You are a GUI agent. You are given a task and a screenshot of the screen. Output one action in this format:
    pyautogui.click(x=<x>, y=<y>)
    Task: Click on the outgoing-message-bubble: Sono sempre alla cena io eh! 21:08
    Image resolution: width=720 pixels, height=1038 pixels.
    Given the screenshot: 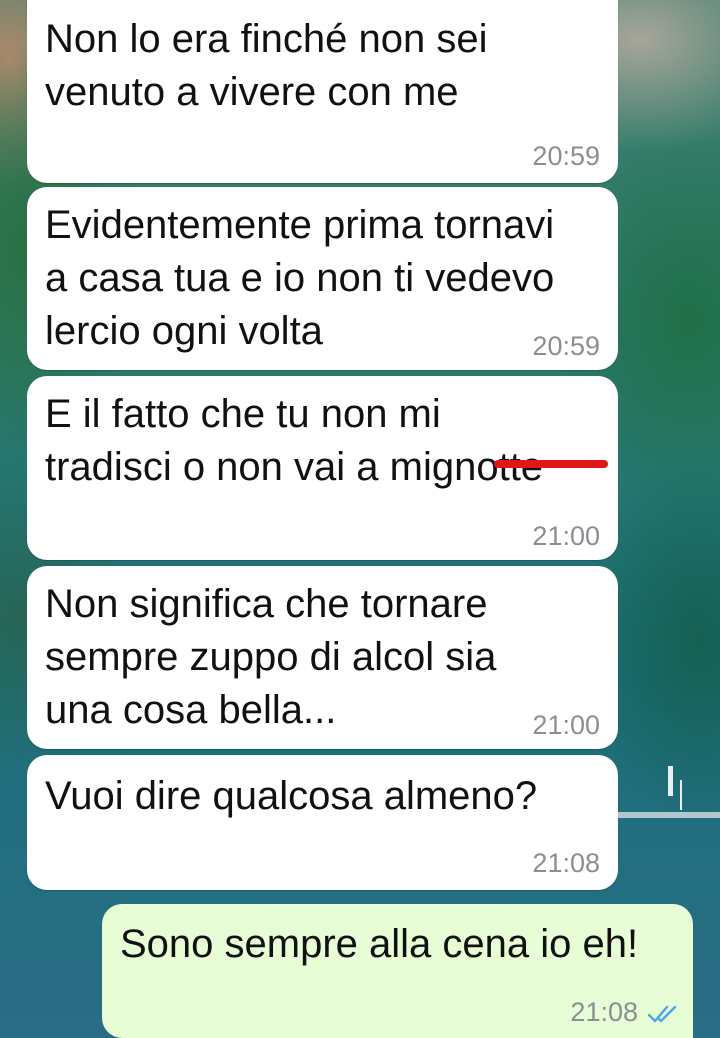 What is the action you would take?
    pyautogui.click(x=397, y=971)
    